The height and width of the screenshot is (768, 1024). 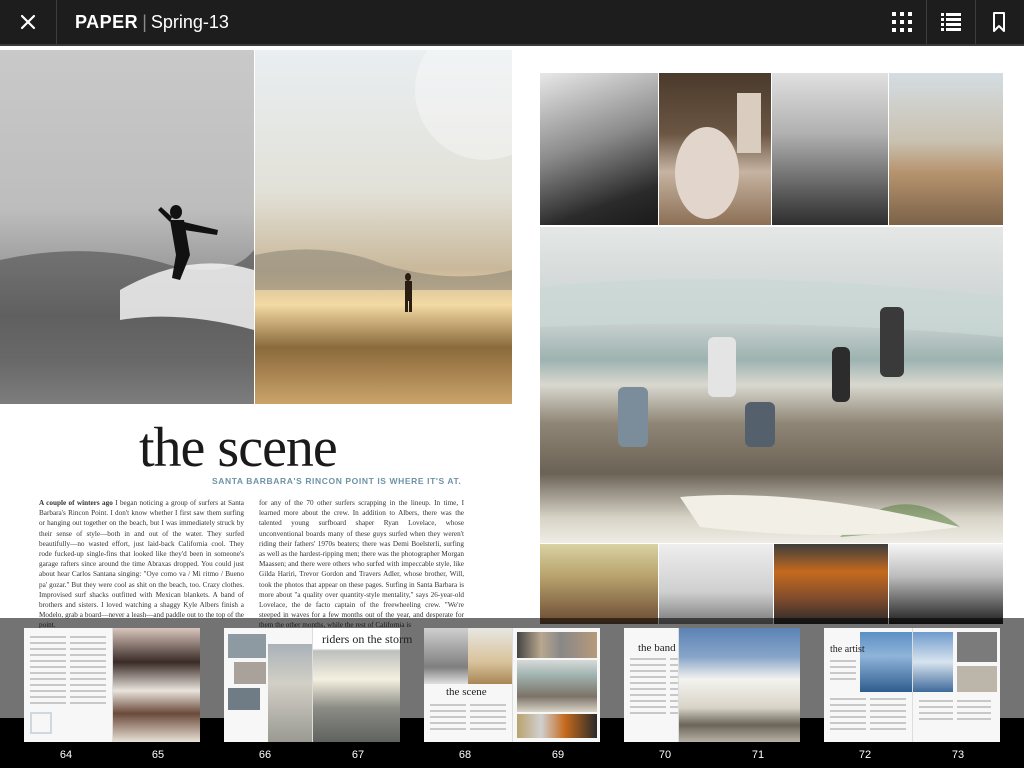 I want to click on surfboard-shaper-photo, so click(x=715, y=149).